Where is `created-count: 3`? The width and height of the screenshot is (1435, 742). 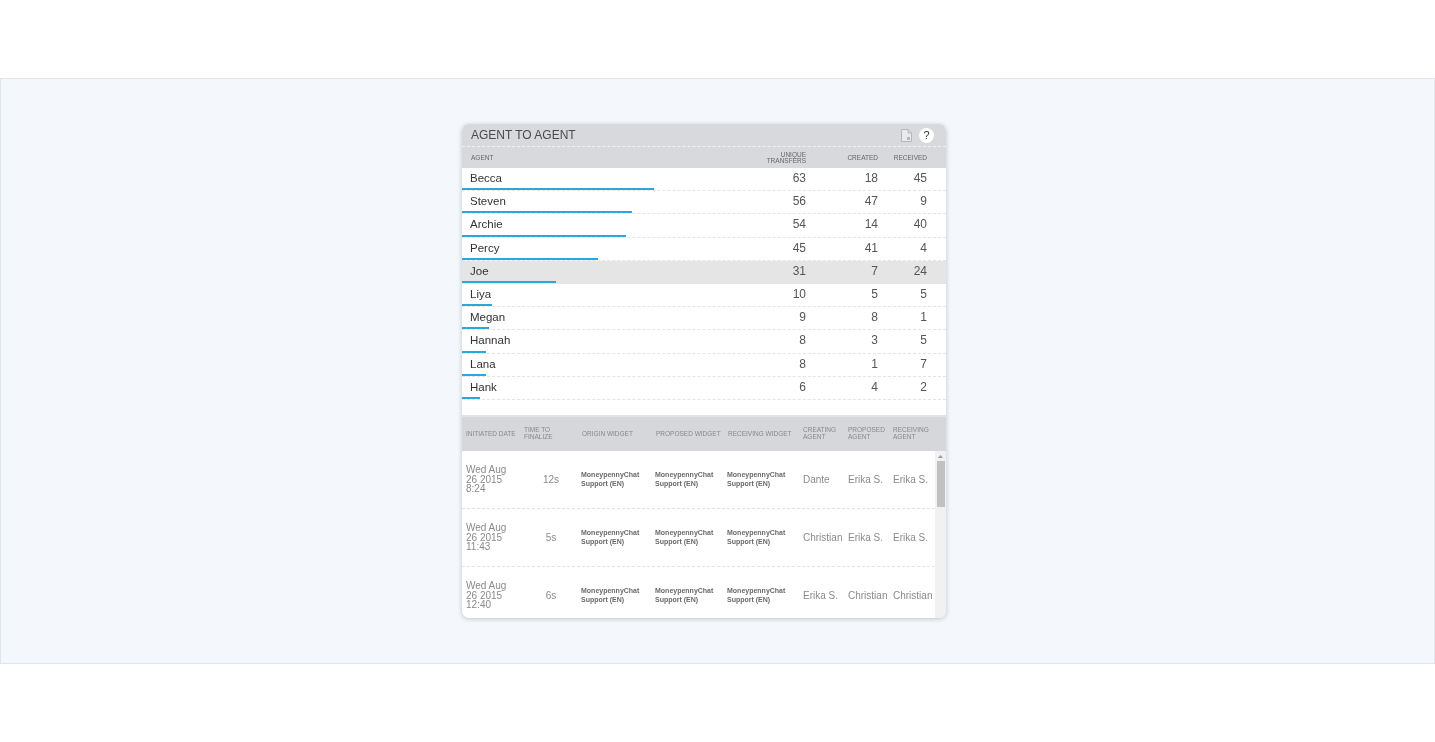
created-count: 3 is located at coordinates (874, 340).